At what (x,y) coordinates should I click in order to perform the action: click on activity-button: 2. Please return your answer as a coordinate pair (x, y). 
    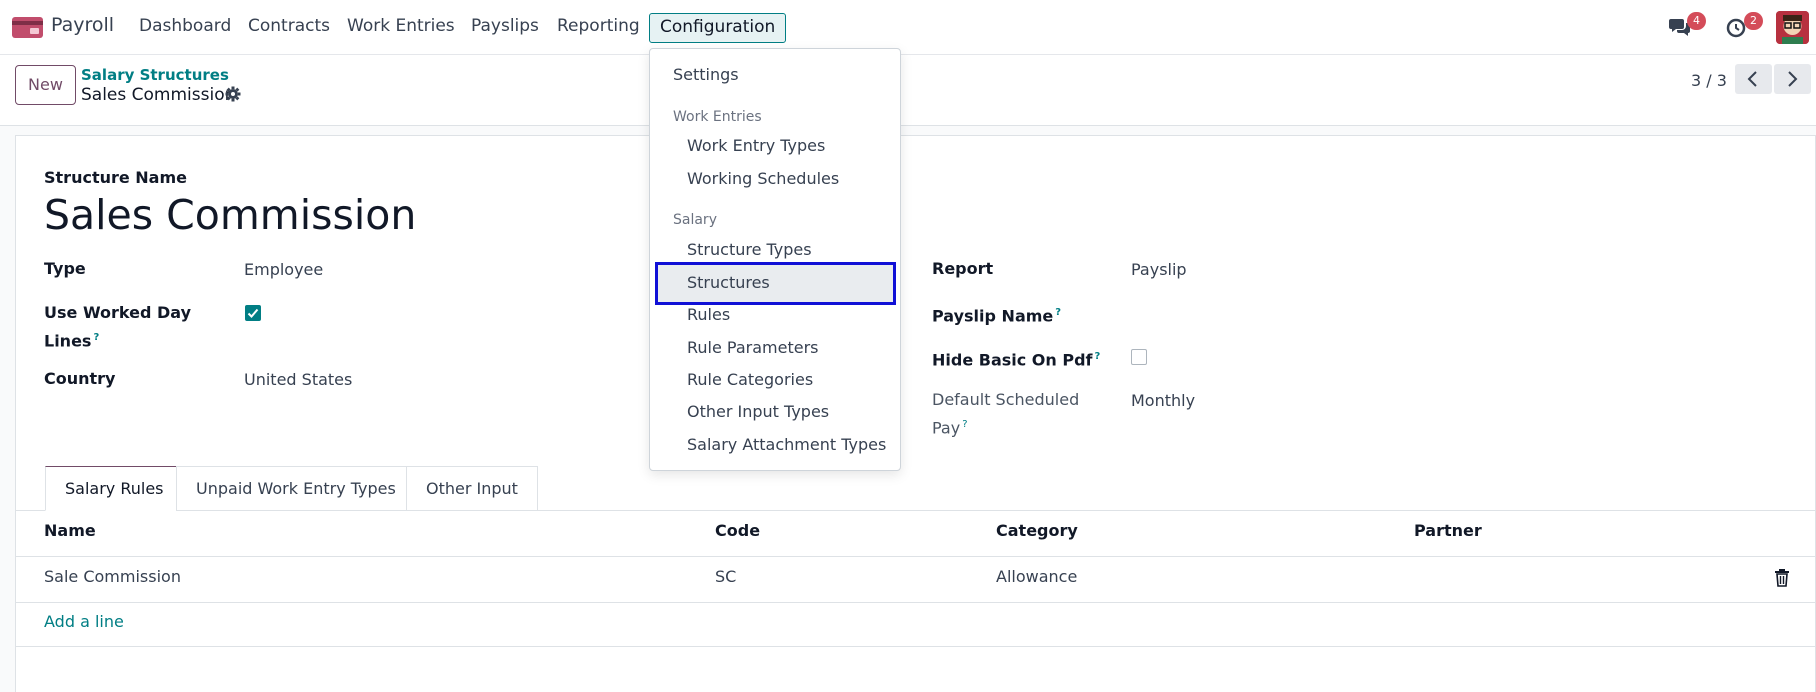
    Looking at the image, I should click on (1744, 26).